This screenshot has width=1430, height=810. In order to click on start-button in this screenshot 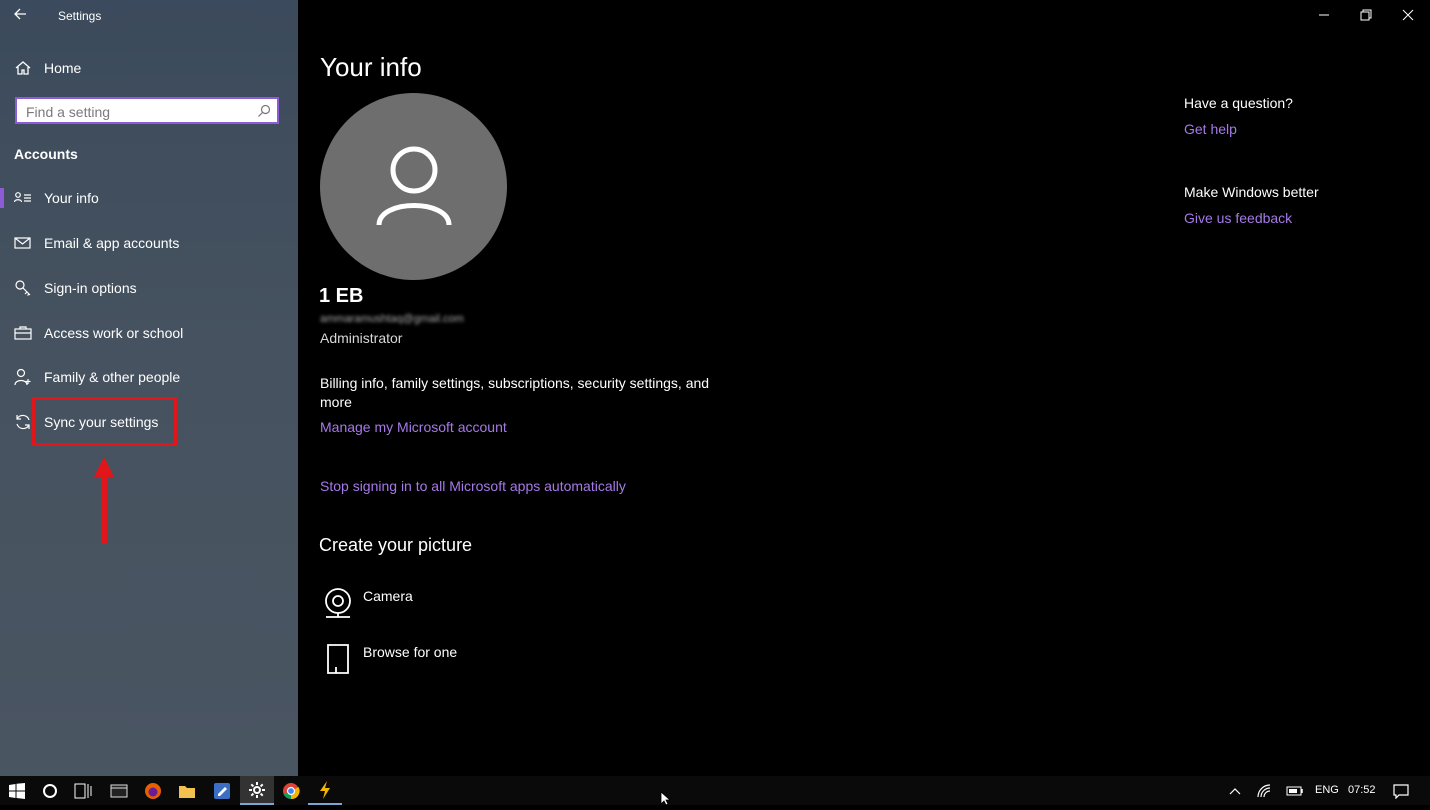, I will do `click(17, 790)`.